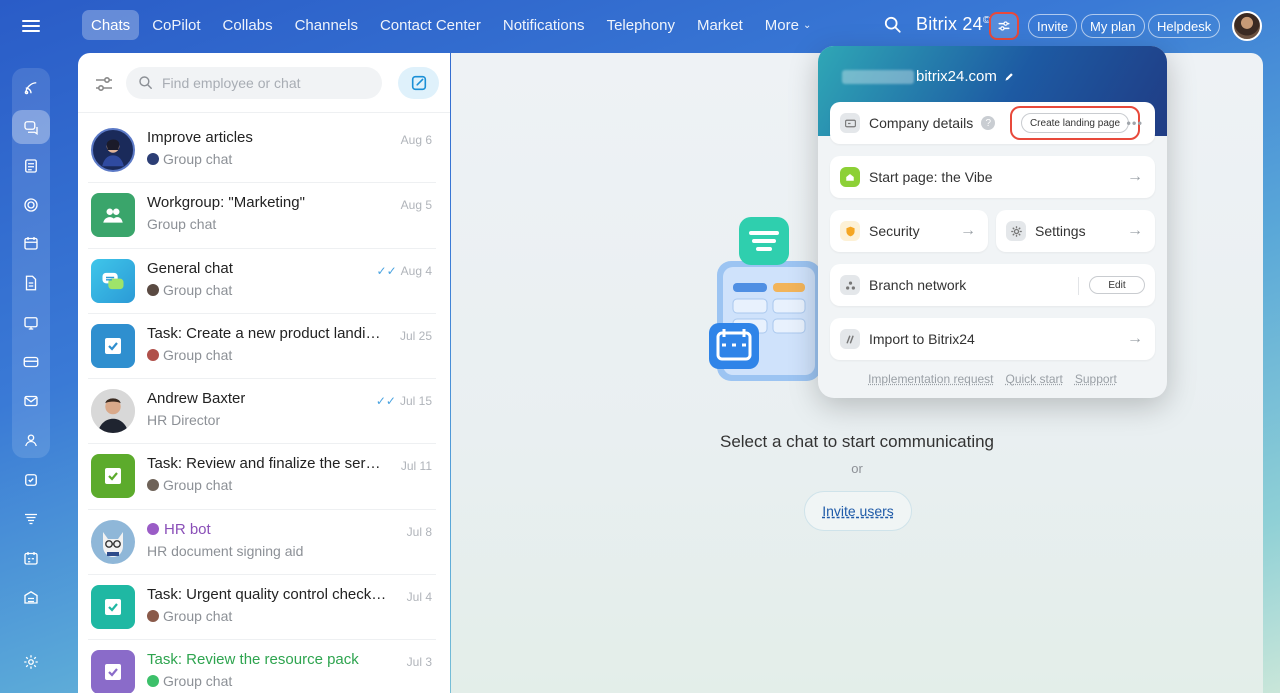 The width and height of the screenshot is (1280, 693). What do you see at coordinates (850, 231) in the screenshot?
I see `shield-icon` at bounding box center [850, 231].